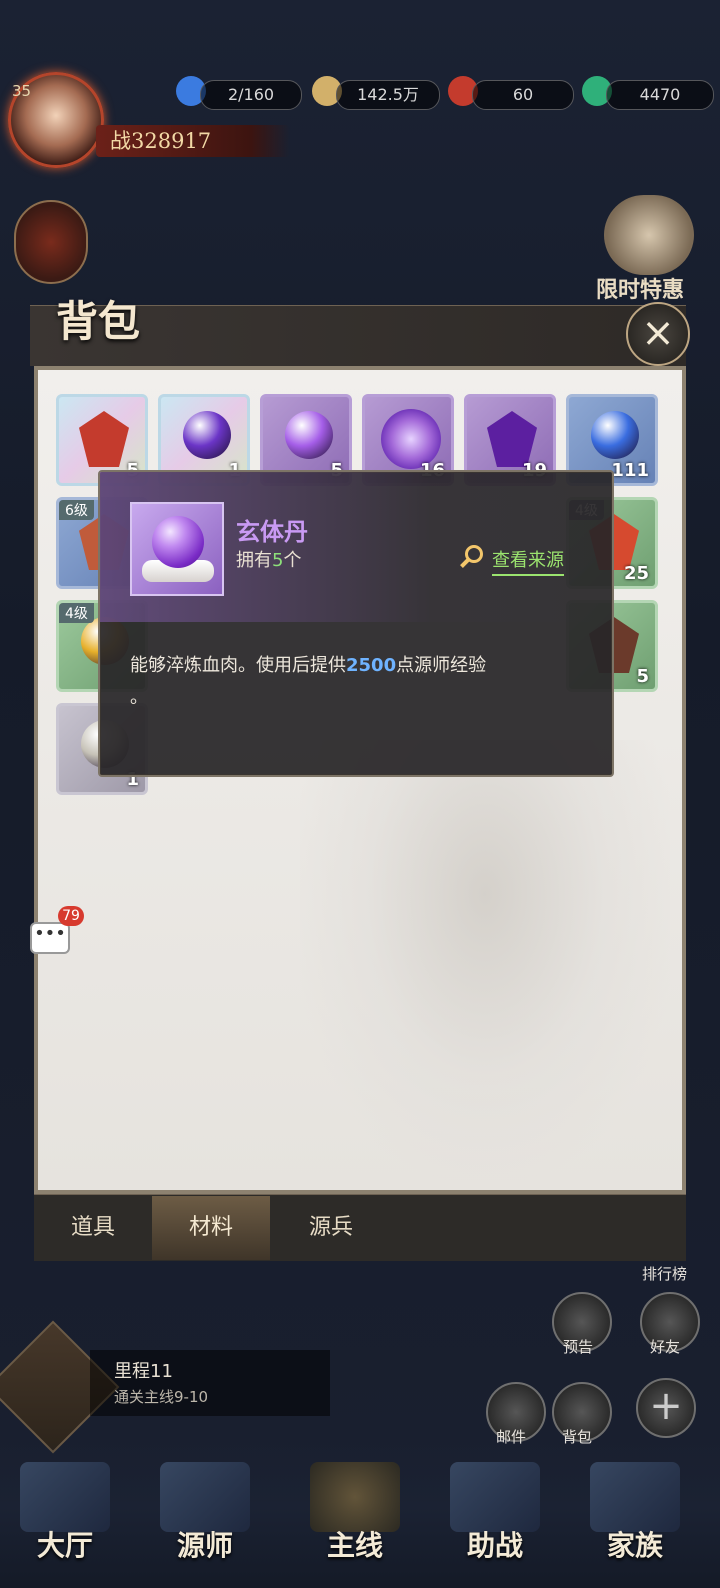  I want to click on desc-number: 2500, so click(371, 665).